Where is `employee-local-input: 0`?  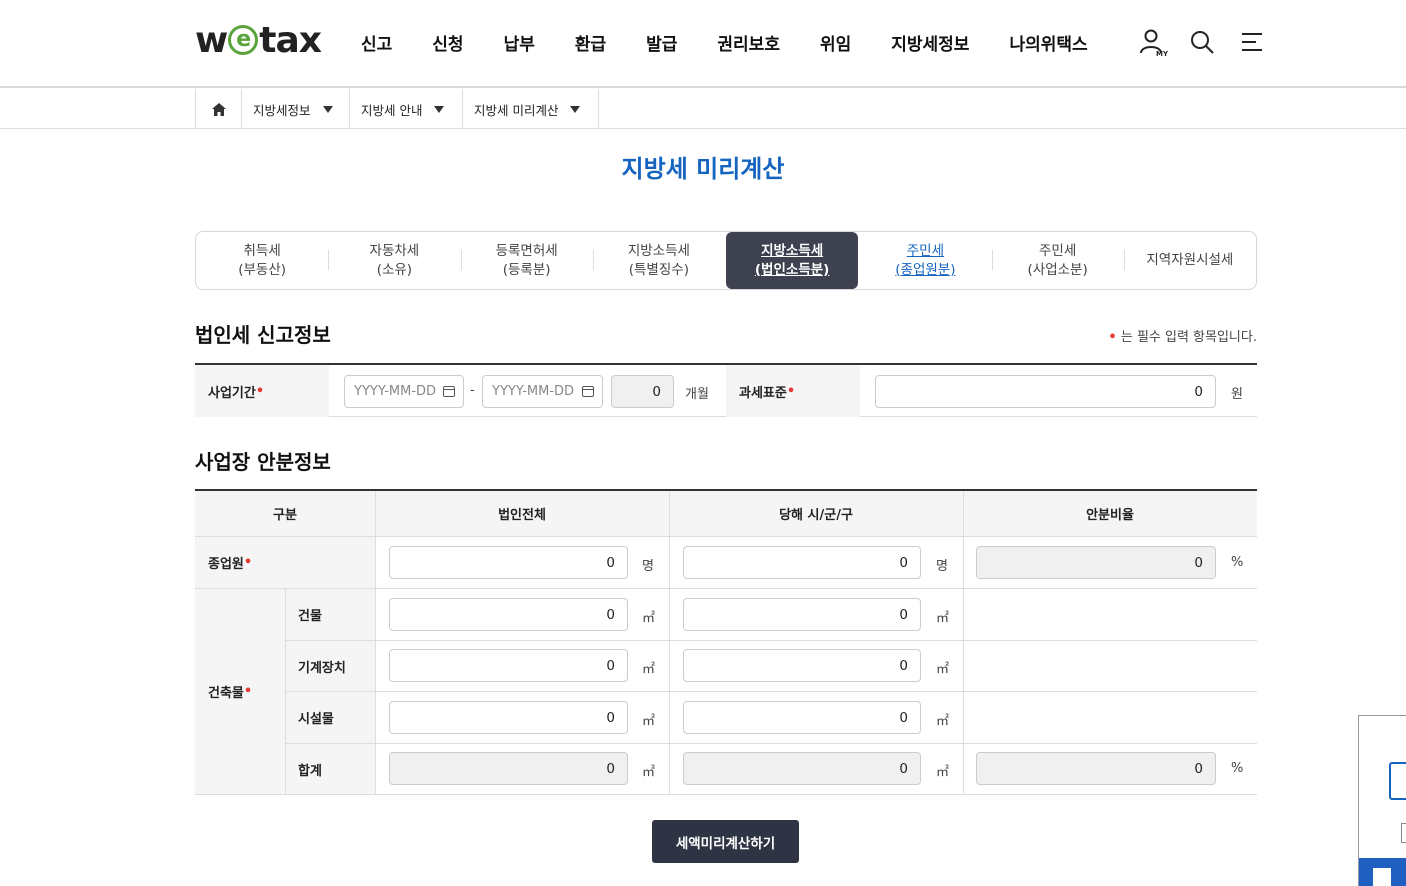 employee-local-input: 0 is located at coordinates (802, 562).